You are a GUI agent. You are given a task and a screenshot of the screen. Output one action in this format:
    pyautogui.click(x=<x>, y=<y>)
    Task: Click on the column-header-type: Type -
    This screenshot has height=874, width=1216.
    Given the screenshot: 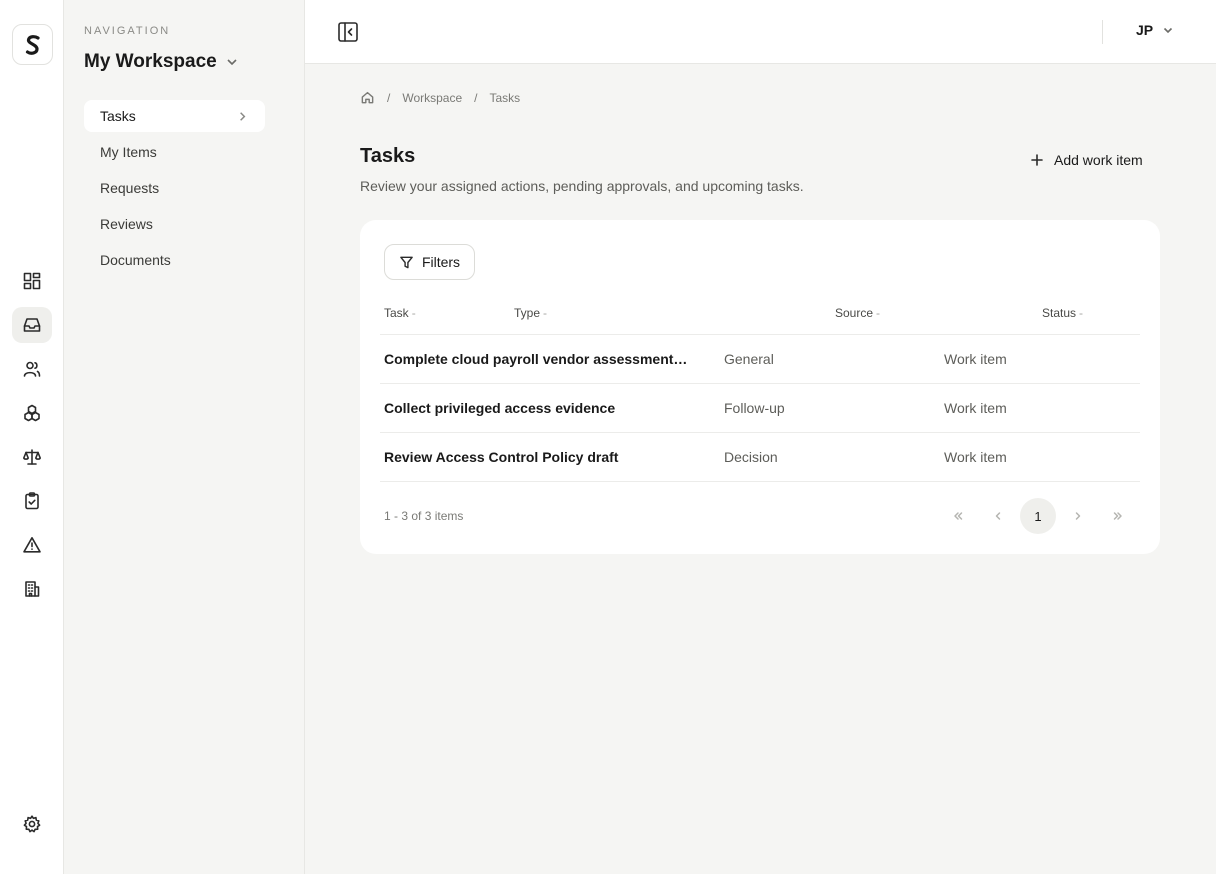 What is the action you would take?
    pyautogui.click(x=530, y=313)
    